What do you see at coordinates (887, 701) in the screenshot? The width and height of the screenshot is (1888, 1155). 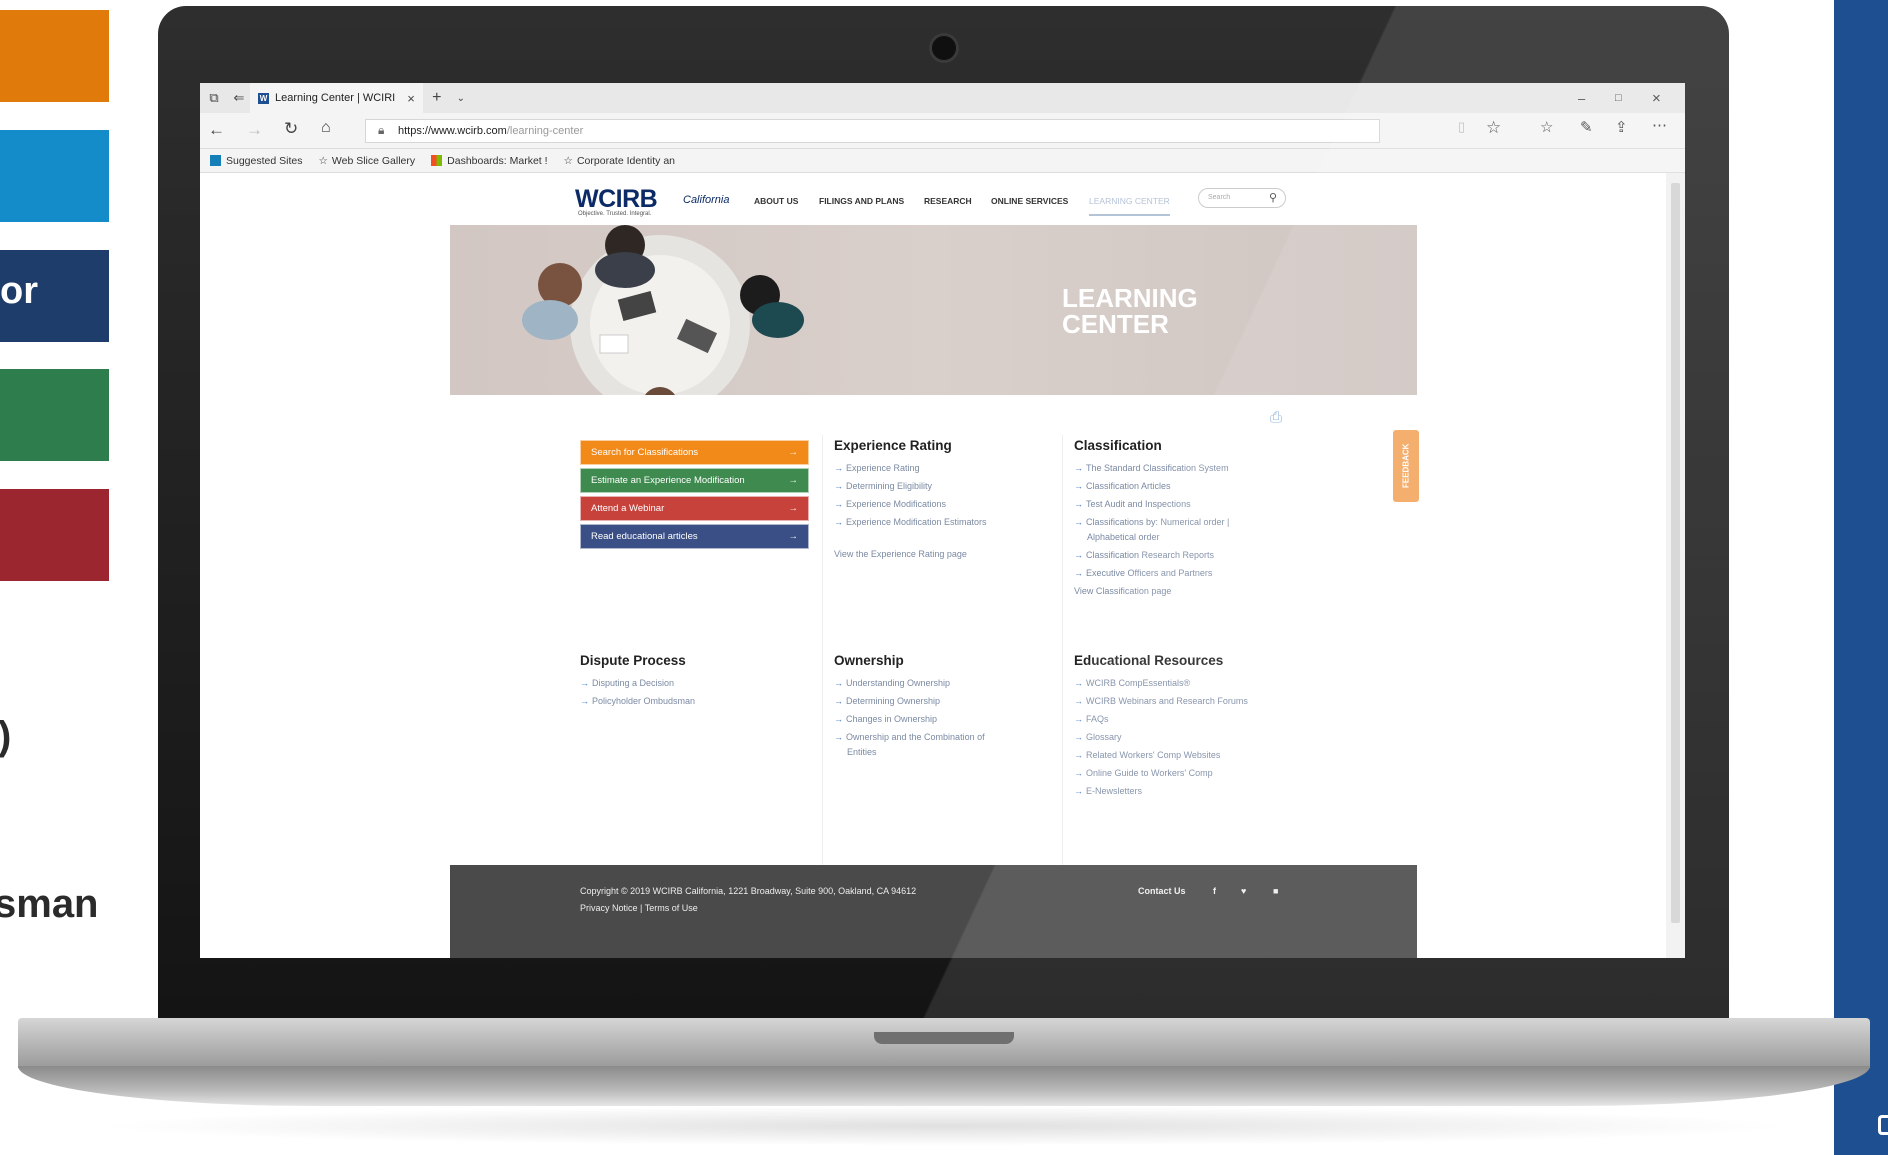 I see `ownership-link: → Determining Ownership` at bounding box center [887, 701].